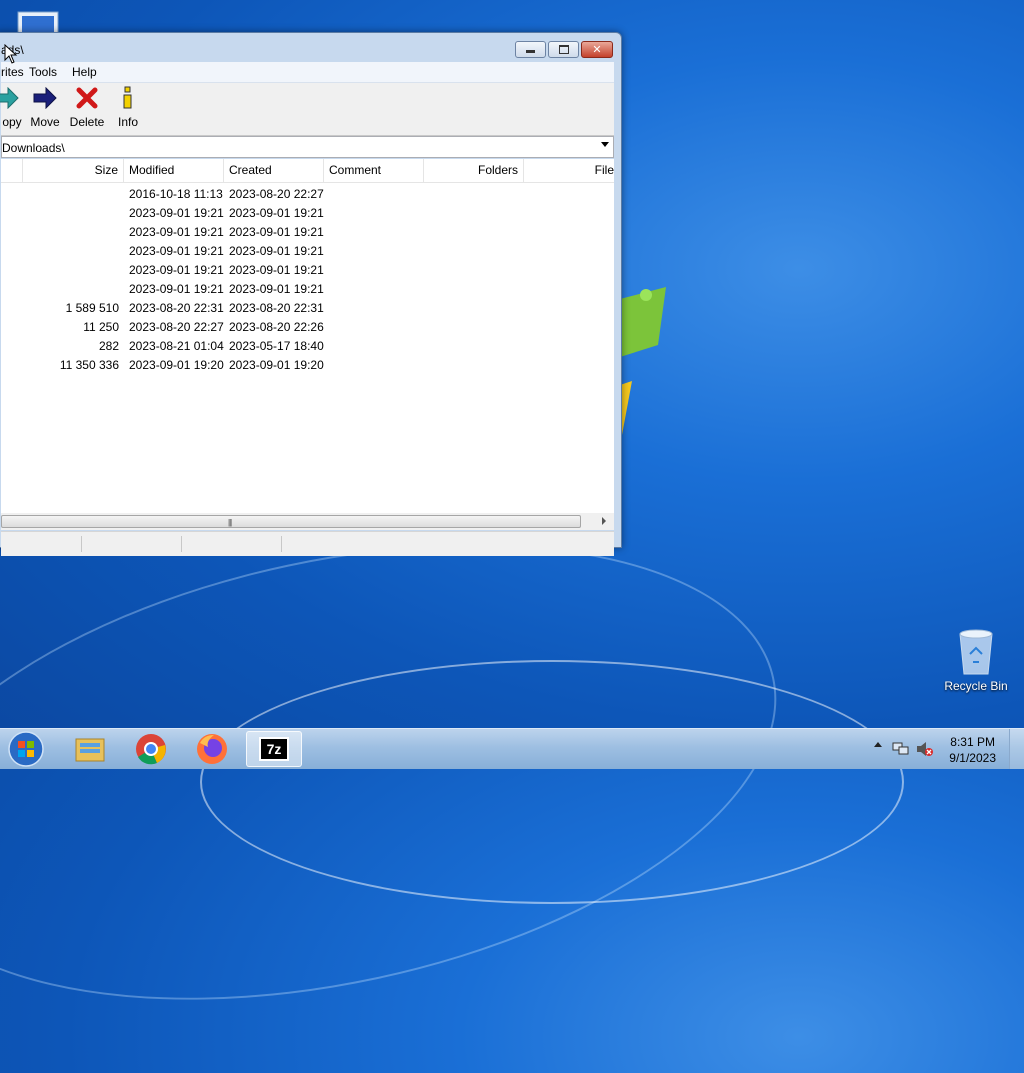 The height and width of the screenshot is (1073, 1024). I want to click on cell-size: 11 350 336, so click(89, 365).